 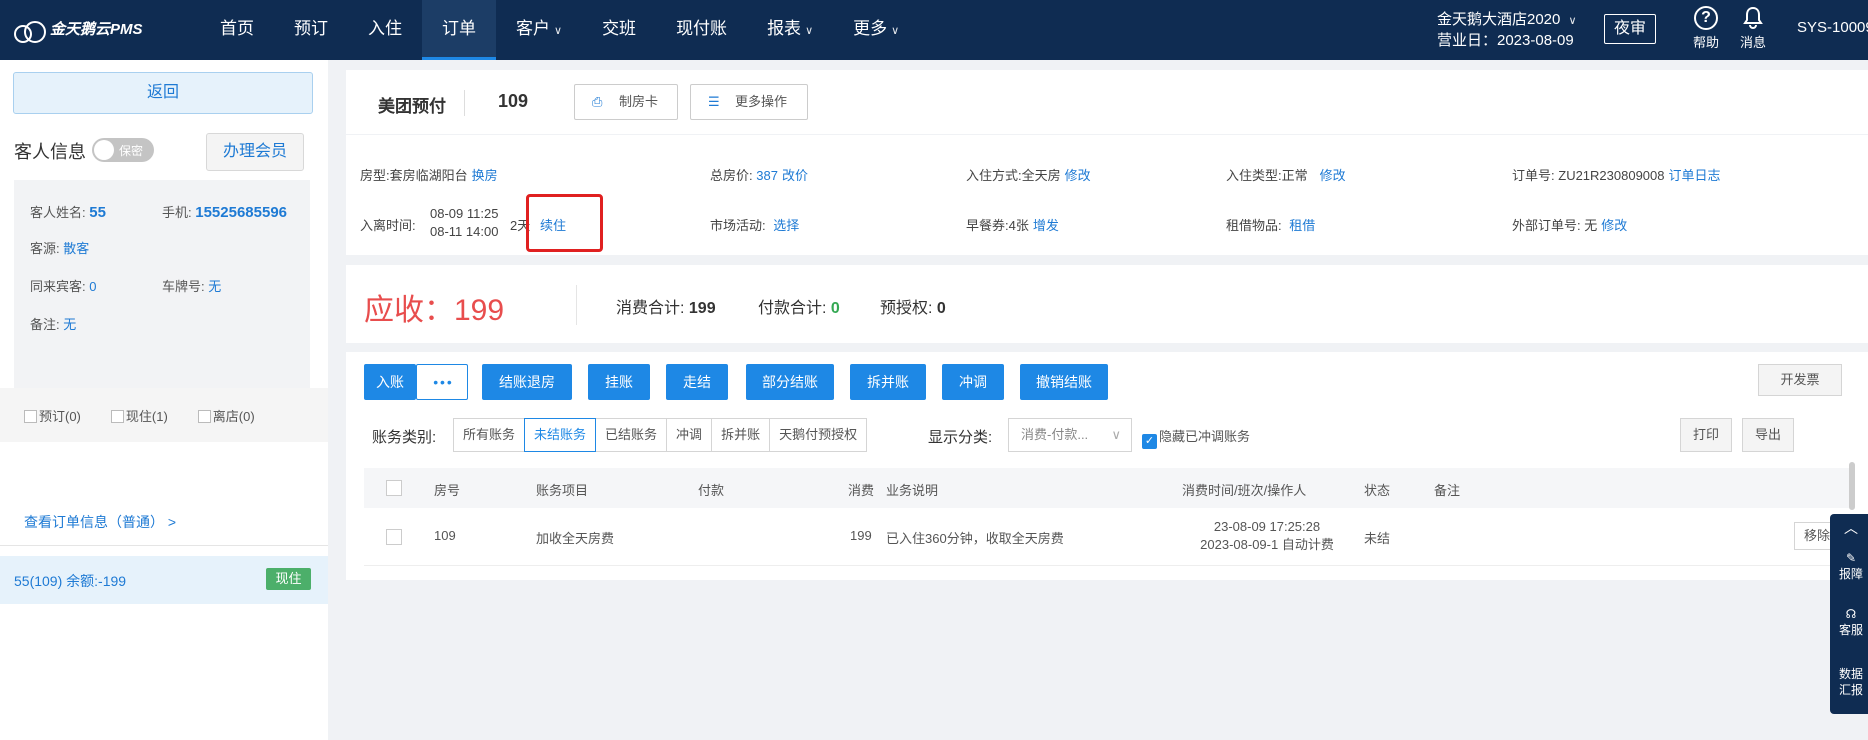 What do you see at coordinates (390, 382) in the screenshot?
I see `post-charge-button: 入账` at bounding box center [390, 382].